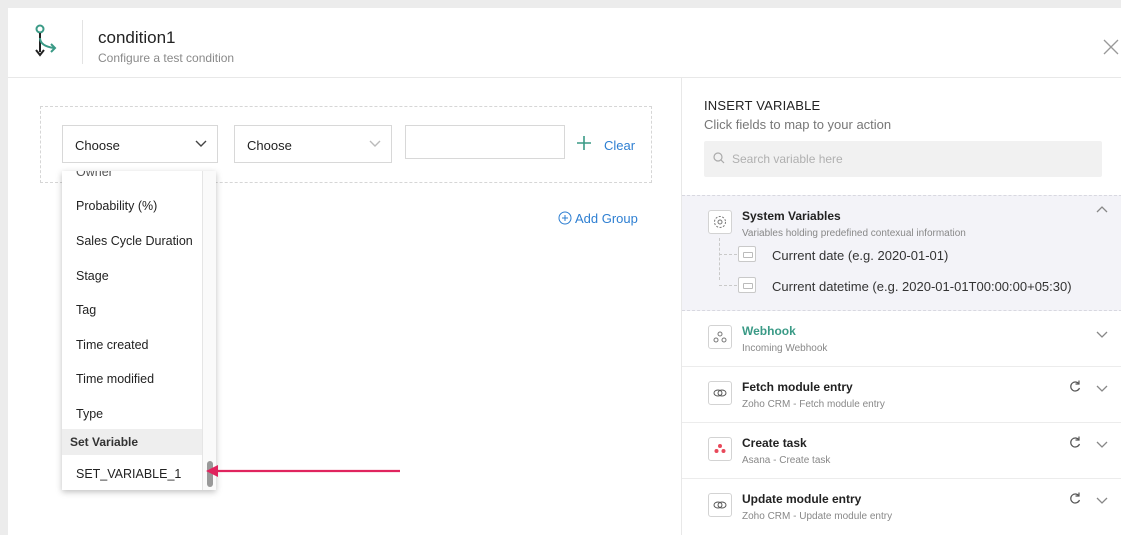 The width and height of the screenshot is (1121, 535). What do you see at coordinates (619, 145) in the screenshot?
I see `clear-button: Clear` at bounding box center [619, 145].